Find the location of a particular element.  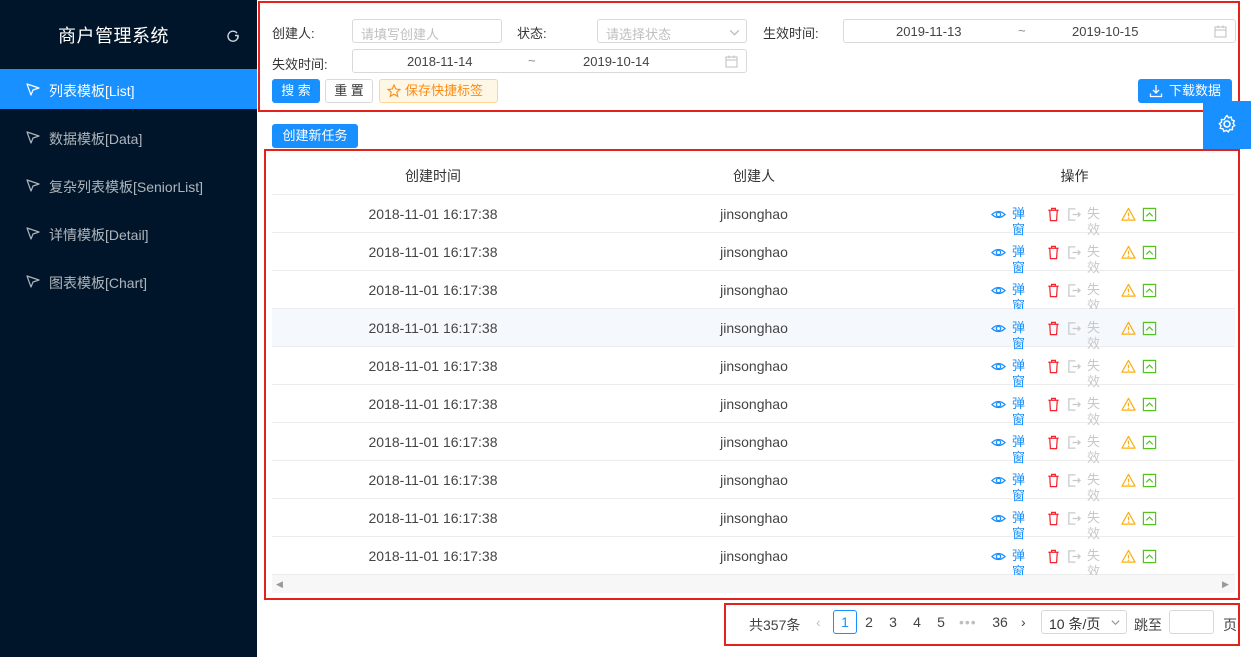

create-task-button: 创建新任务 is located at coordinates (315, 136).